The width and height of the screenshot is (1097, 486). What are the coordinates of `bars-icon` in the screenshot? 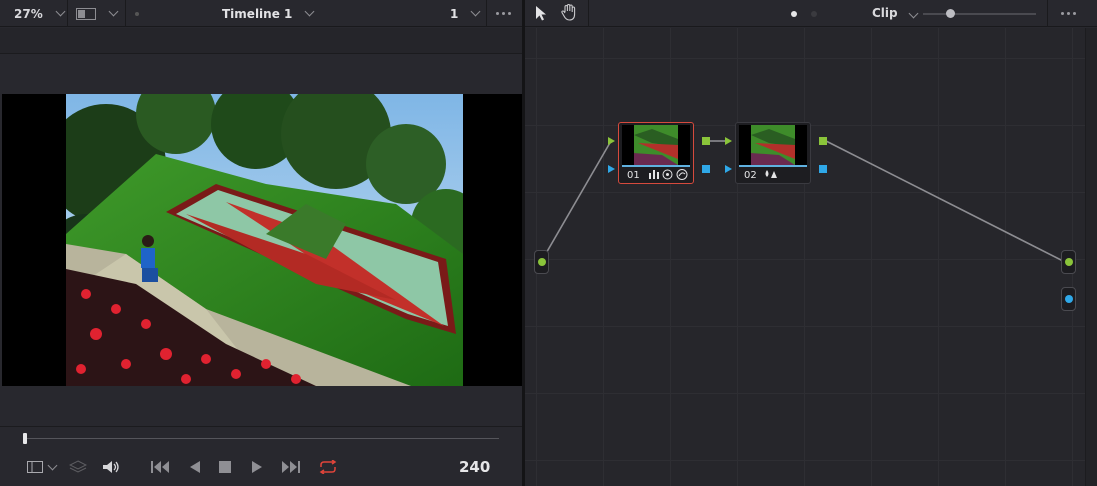 It's located at (654, 174).